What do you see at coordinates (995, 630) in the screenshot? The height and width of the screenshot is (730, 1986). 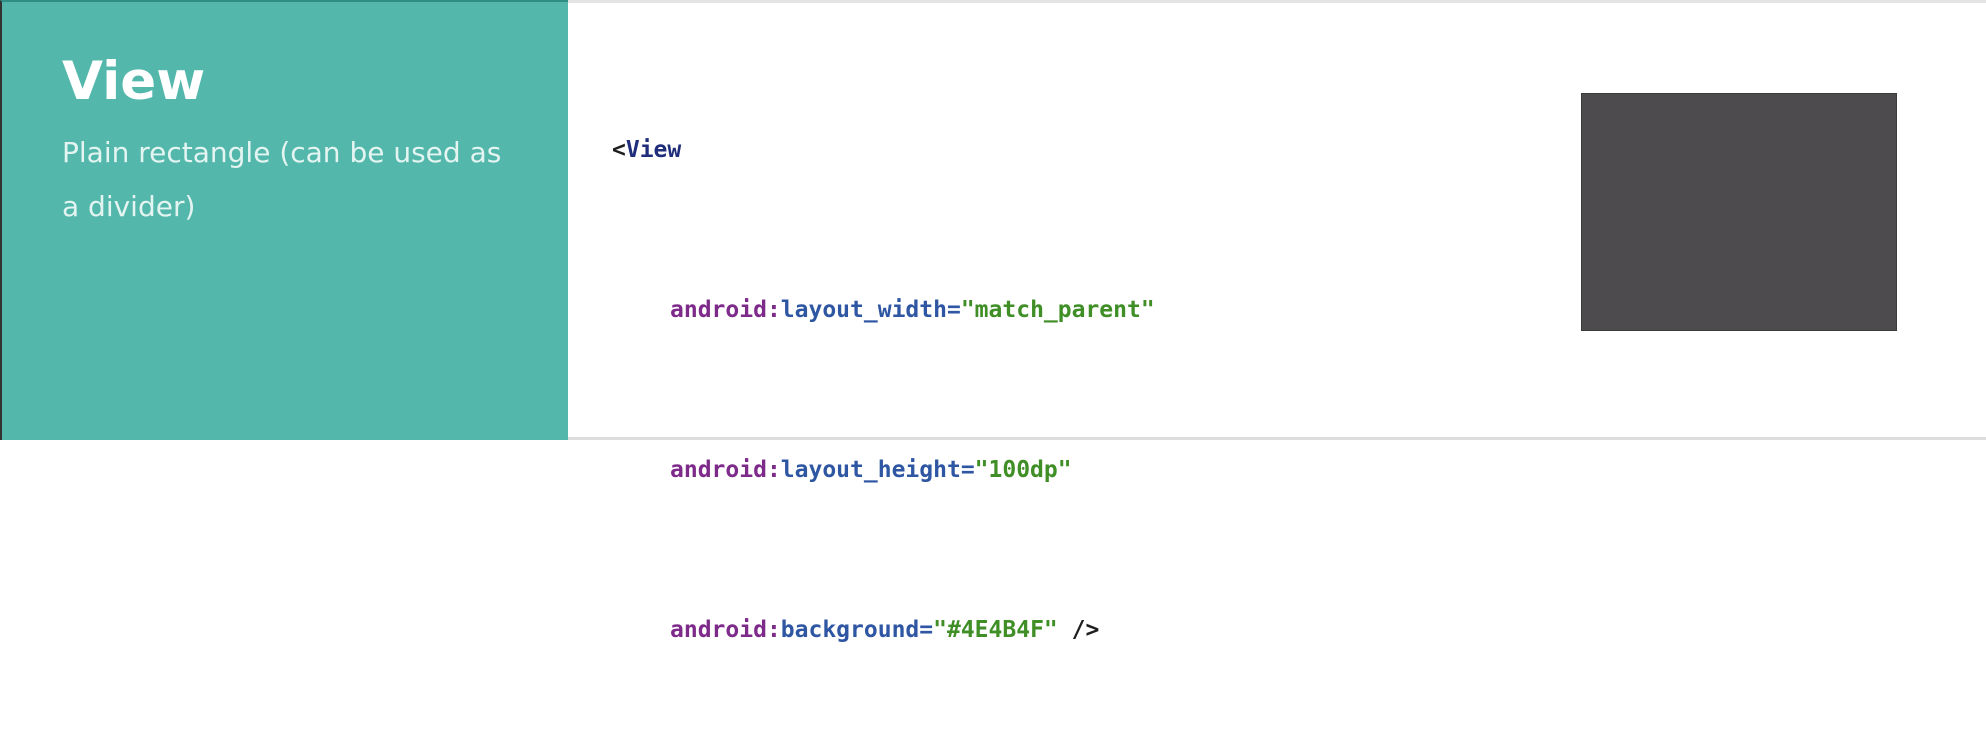 I see `code-attribute-value: "#4E4B4F"` at bounding box center [995, 630].